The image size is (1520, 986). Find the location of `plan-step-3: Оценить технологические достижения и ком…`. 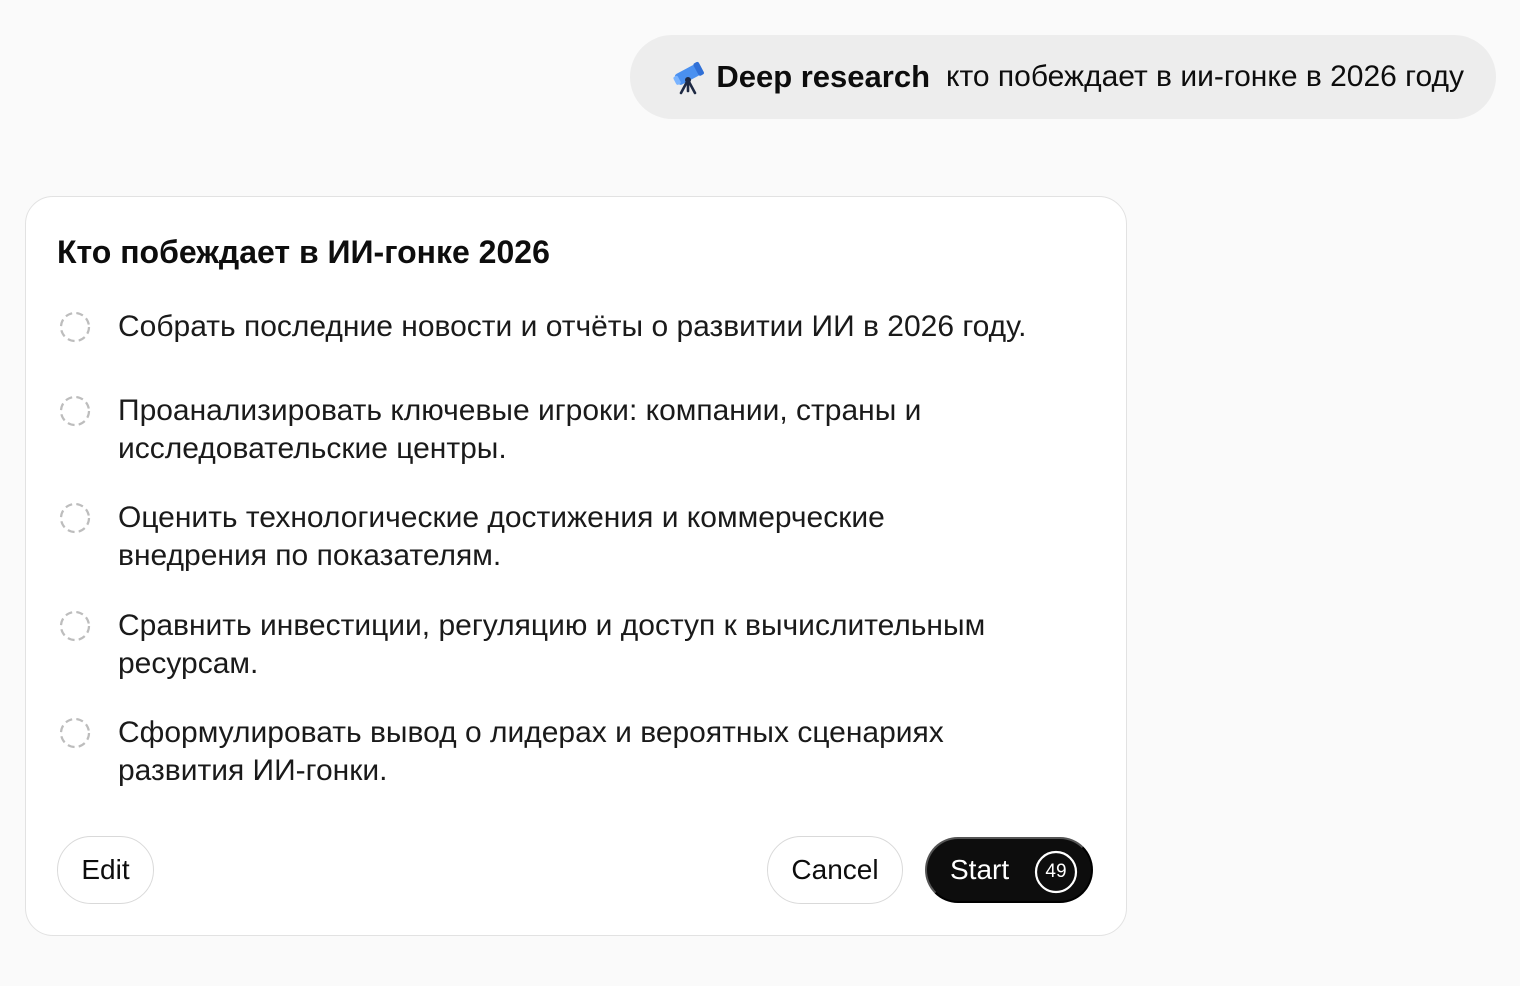

plan-step-3: Оценить технологические достижения и ком… is located at coordinates (577, 537).